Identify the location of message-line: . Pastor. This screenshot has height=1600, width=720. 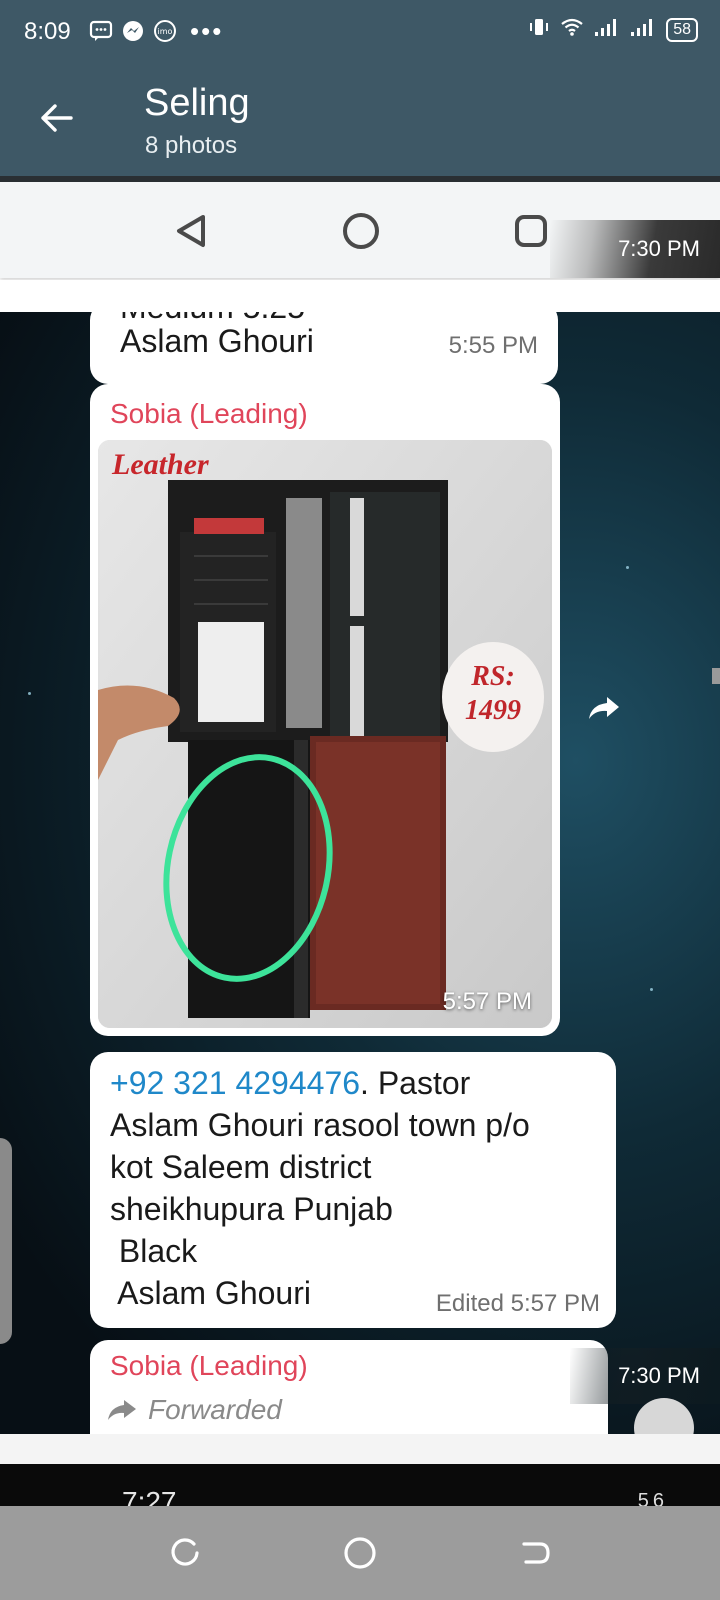
(415, 1083).